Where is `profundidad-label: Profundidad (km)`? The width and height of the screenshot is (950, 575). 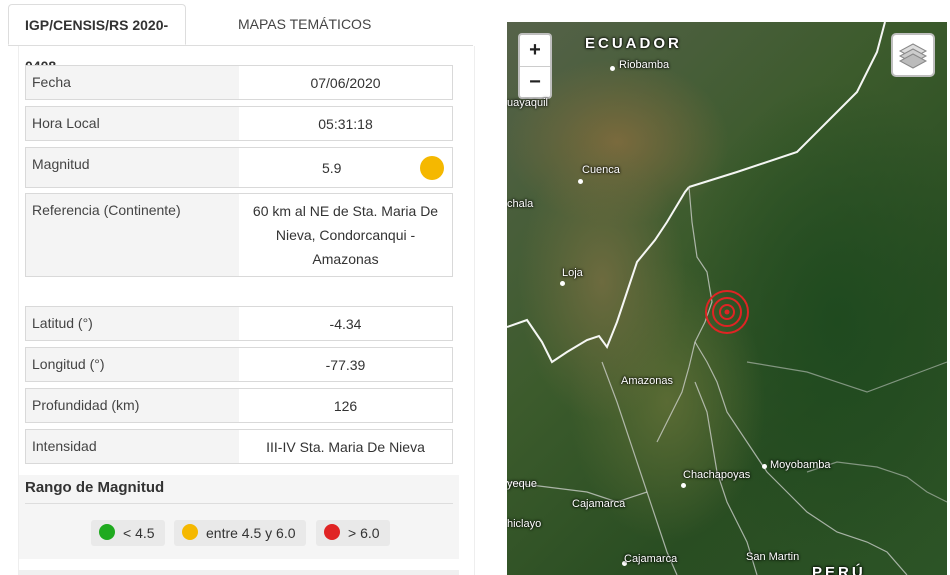
profundidad-label: Profundidad (km) is located at coordinates (132, 405).